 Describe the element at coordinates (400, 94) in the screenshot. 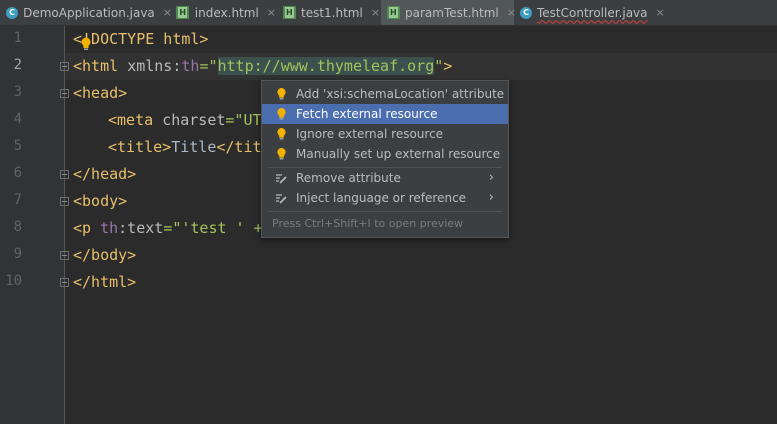

I see `menu-item-label: Add 'xsi:schemaLocation' attribute` at that location.